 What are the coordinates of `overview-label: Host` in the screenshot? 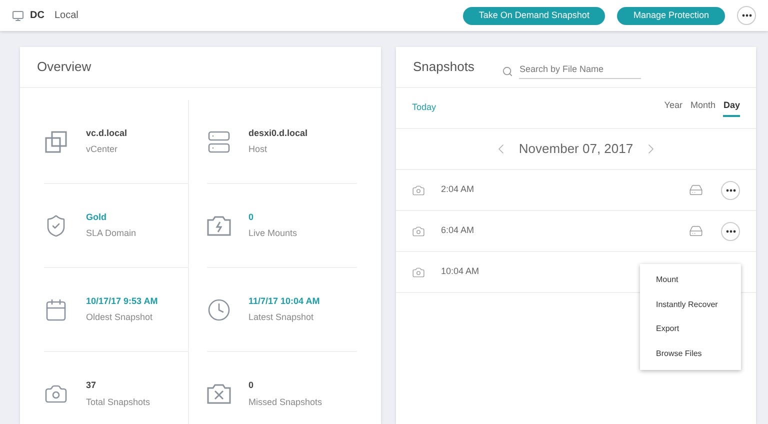 It's located at (258, 149).